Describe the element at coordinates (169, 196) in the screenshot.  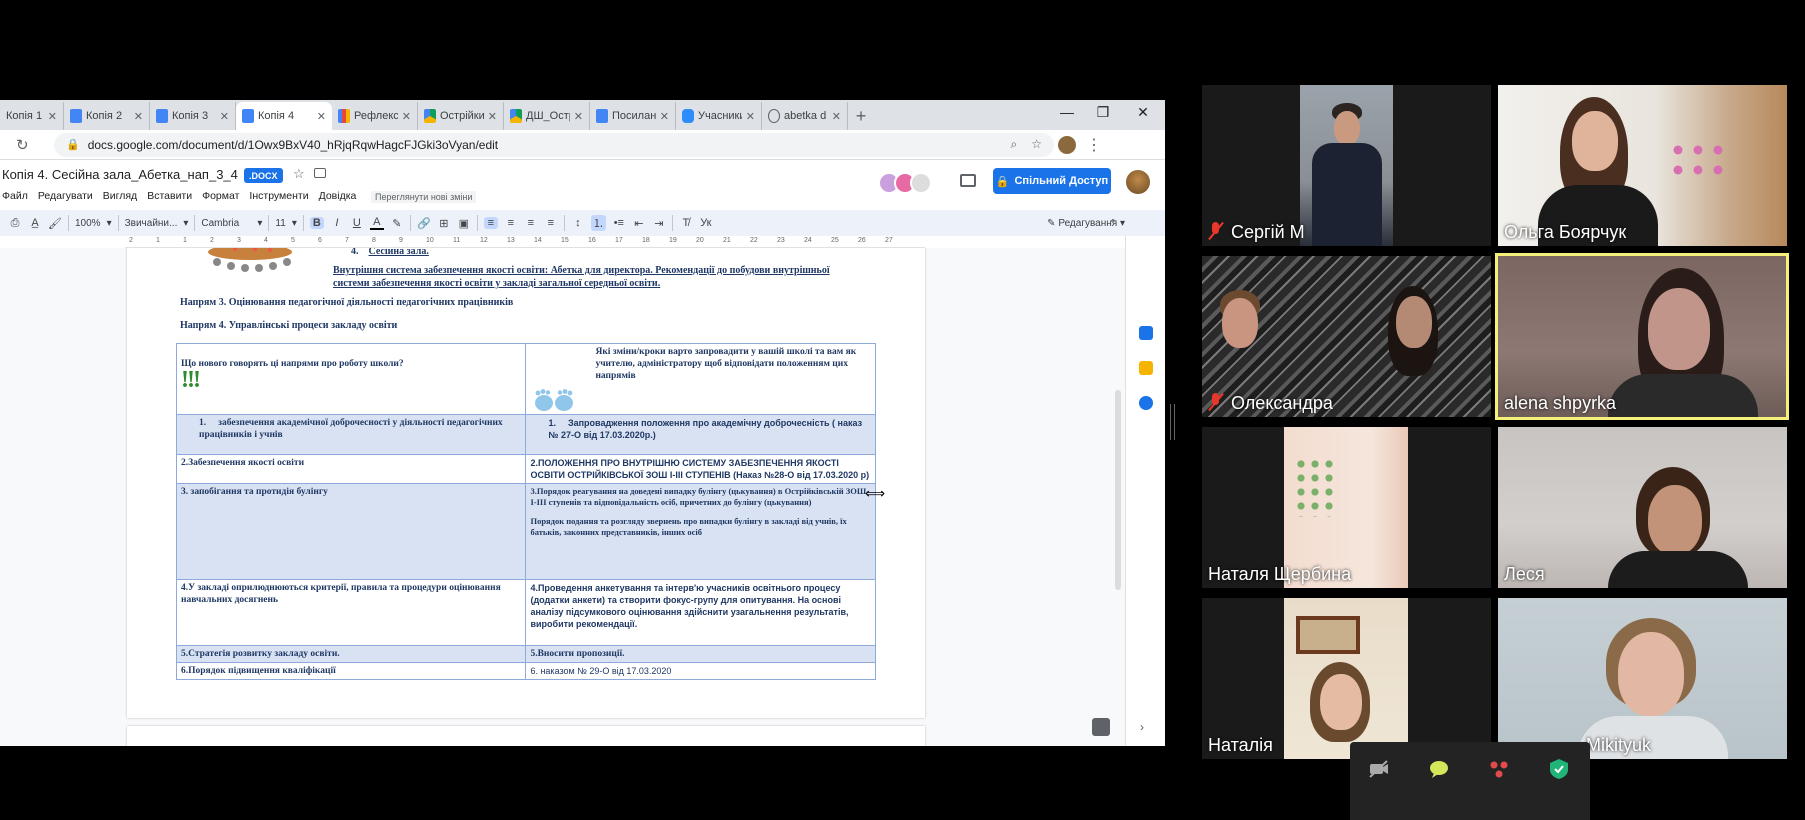
I see `menu-insert: Вставити` at that location.